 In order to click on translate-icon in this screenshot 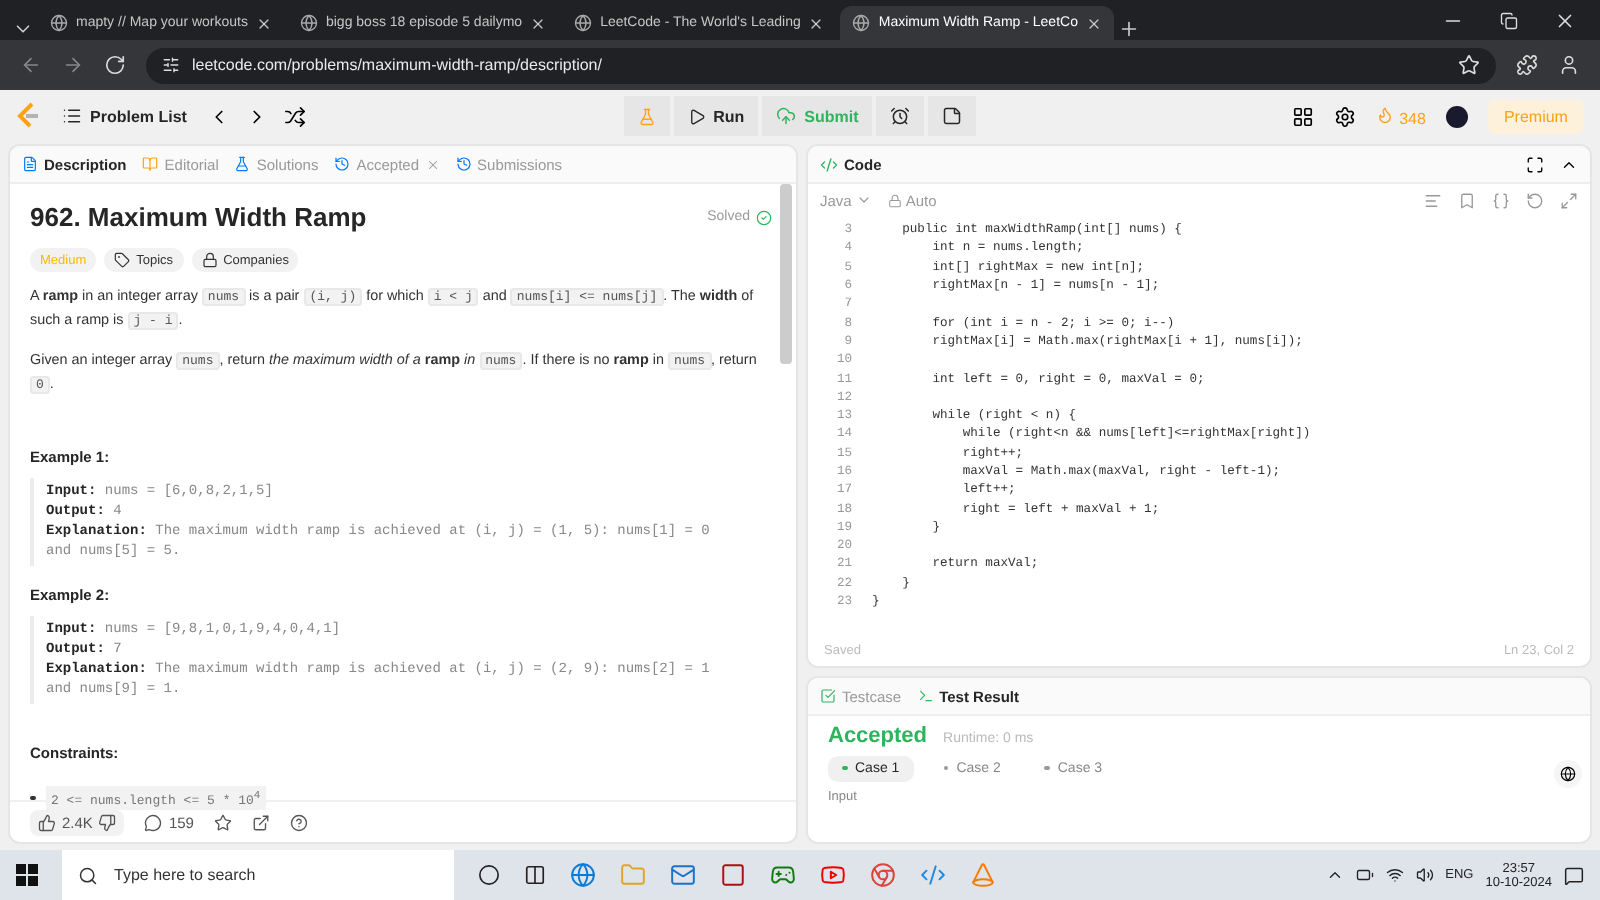, I will do `click(1568, 774)`.